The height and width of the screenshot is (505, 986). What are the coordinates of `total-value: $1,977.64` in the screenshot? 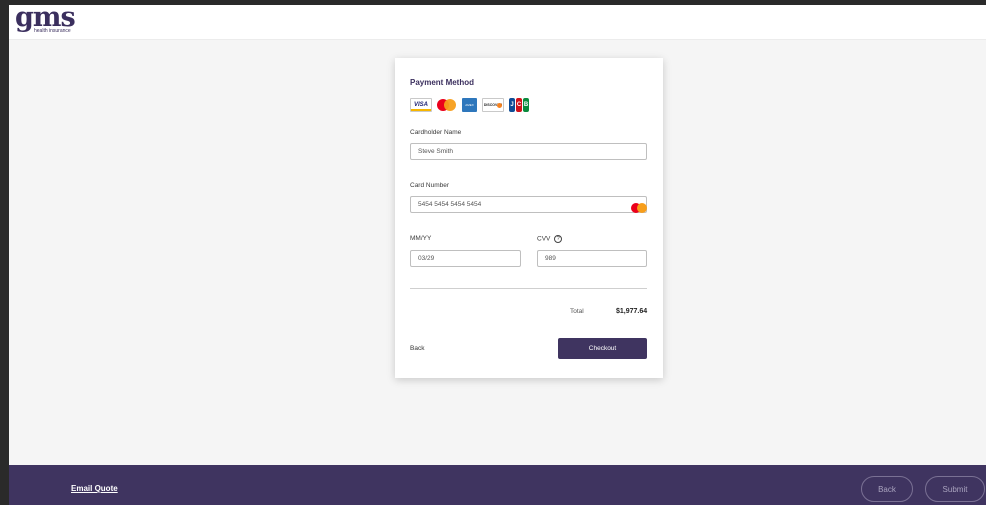 It's located at (632, 311).